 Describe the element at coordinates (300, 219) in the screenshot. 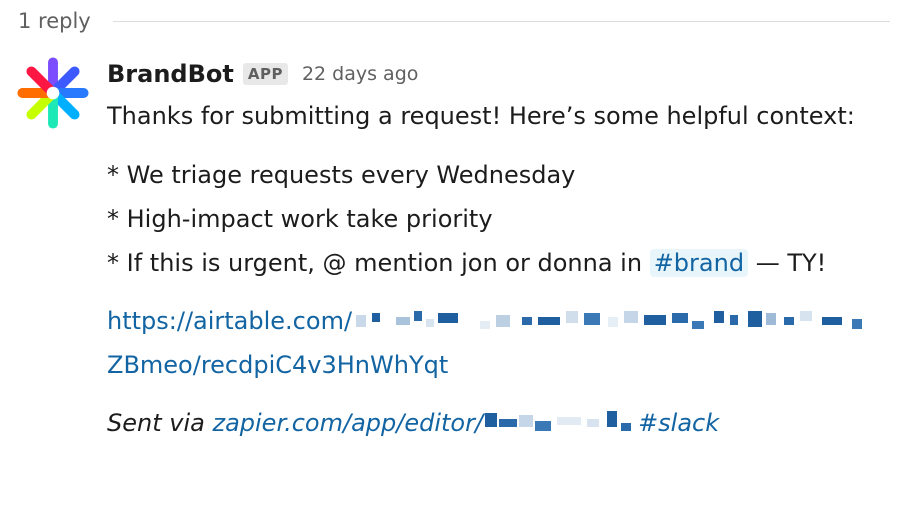

I see `bullet-item: * High-impact work take priority` at that location.